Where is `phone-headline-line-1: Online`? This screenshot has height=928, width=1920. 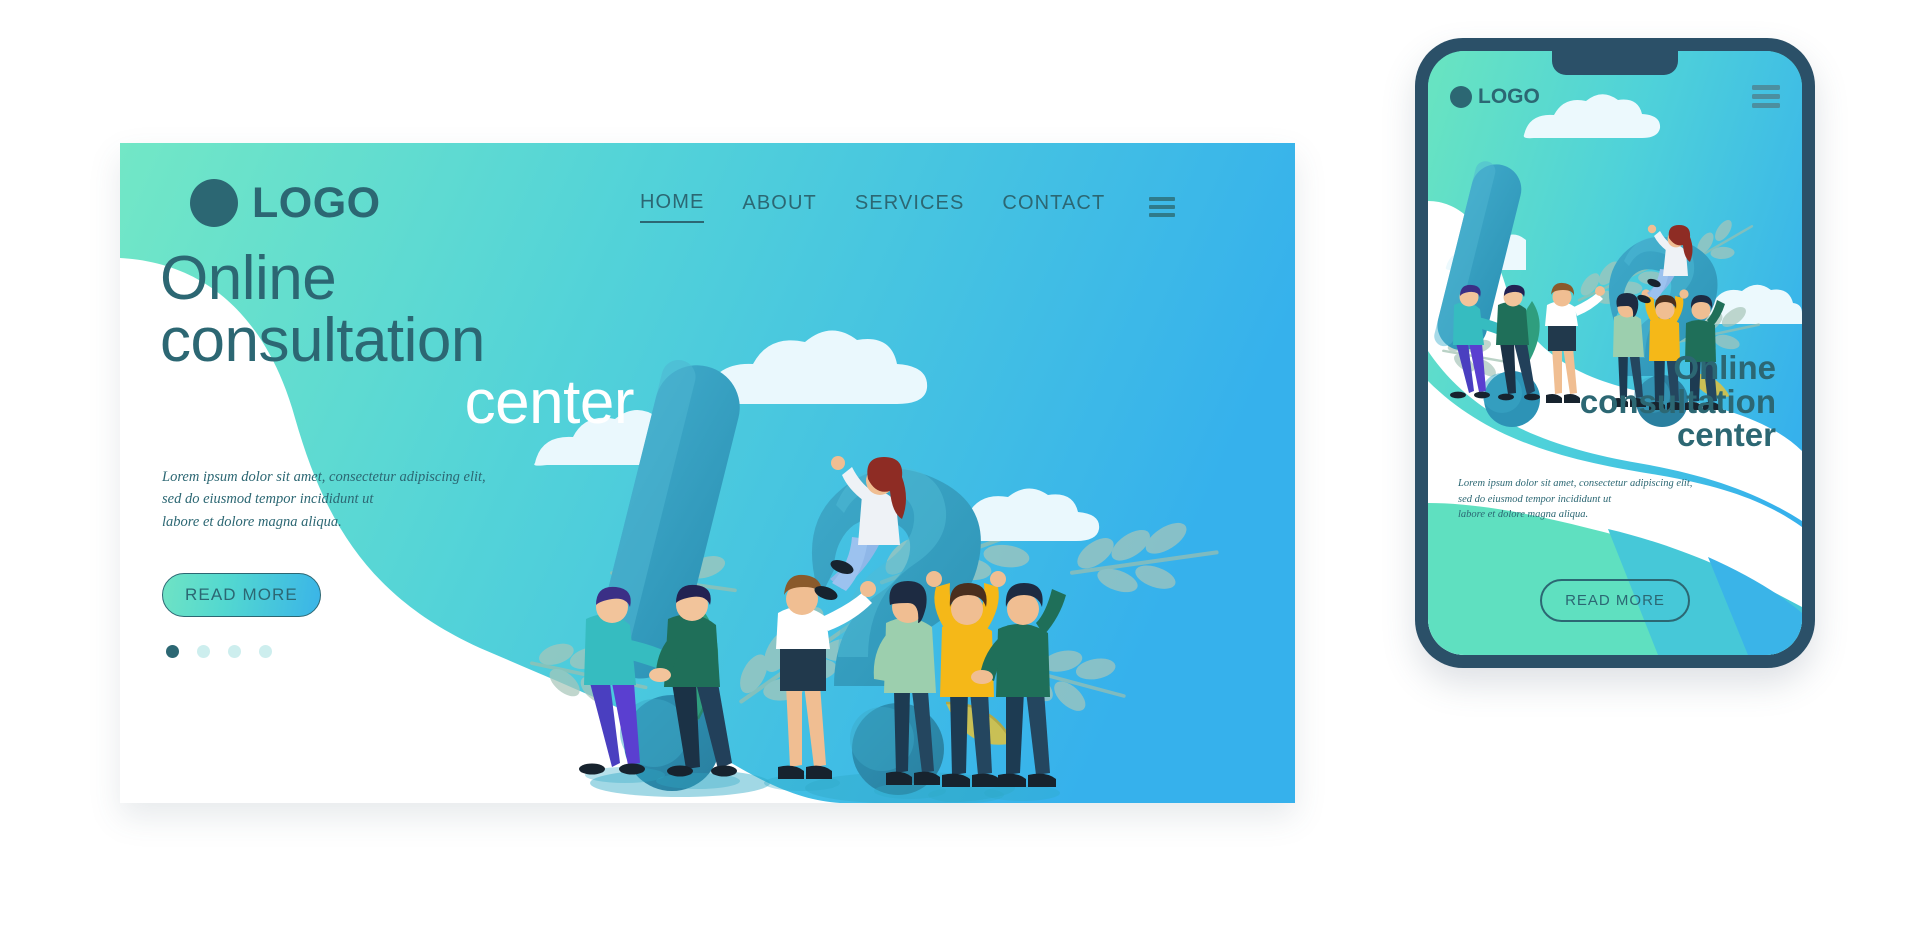
phone-headline-line-1: Online is located at coordinates (1724, 367).